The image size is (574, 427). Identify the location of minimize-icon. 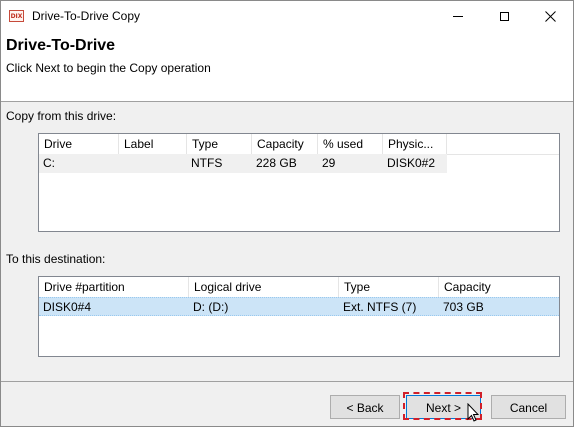
(458, 16).